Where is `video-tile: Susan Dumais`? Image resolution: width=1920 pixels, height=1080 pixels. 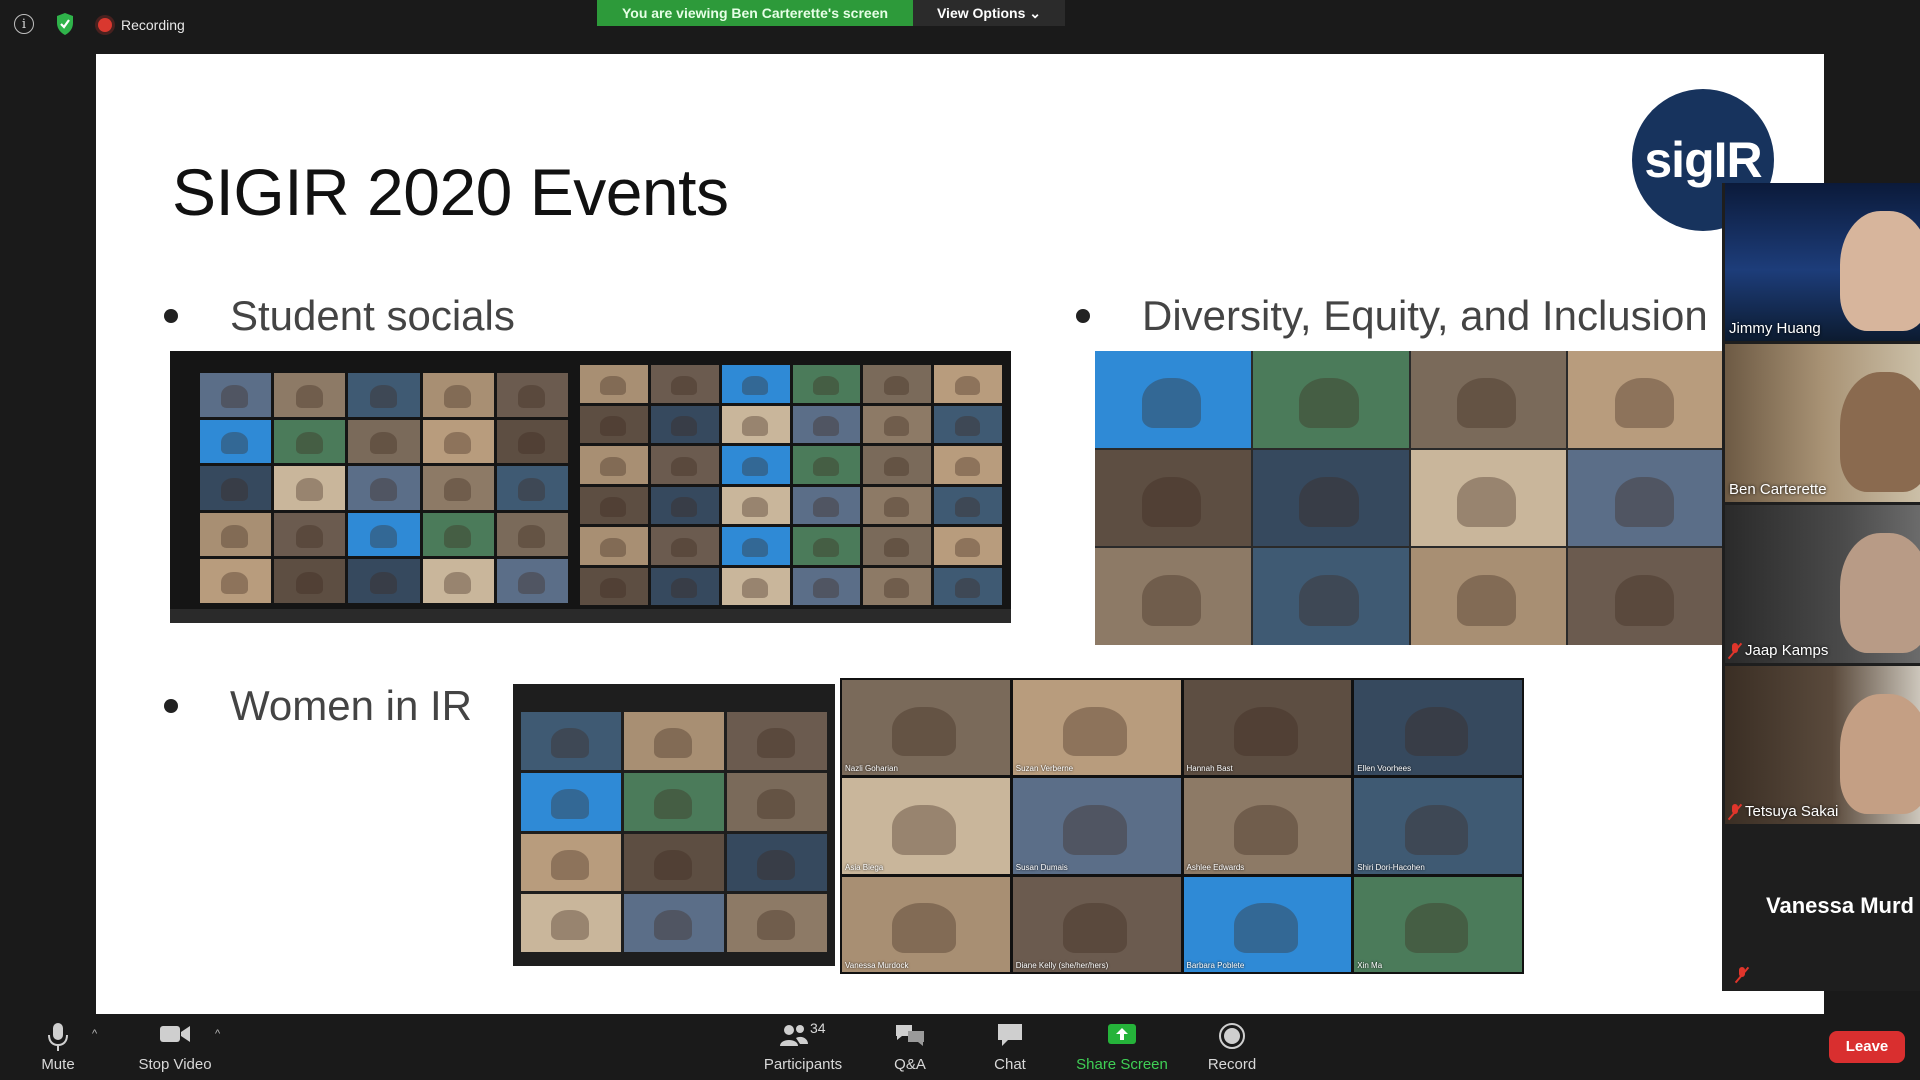
video-tile: Susan Dumais is located at coordinates (1096, 826).